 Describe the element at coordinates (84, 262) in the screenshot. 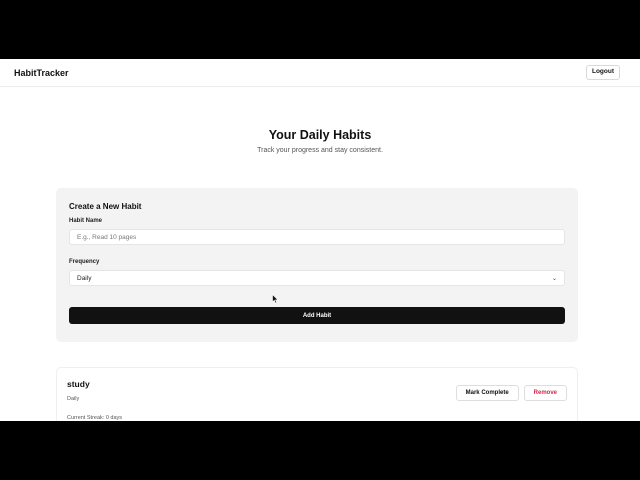

I see `frequency-label: Frequency` at that location.